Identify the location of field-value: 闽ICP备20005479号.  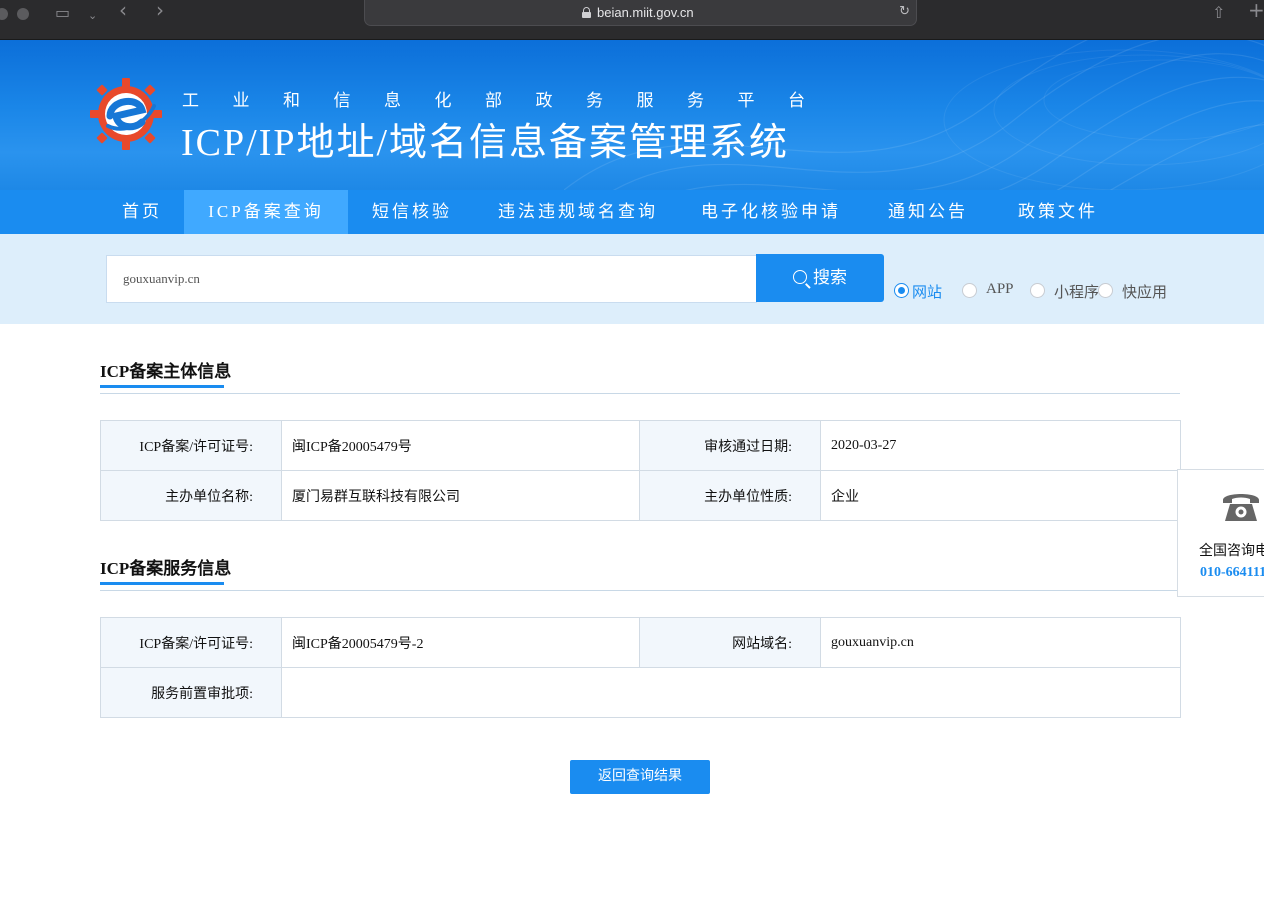
(460, 445).